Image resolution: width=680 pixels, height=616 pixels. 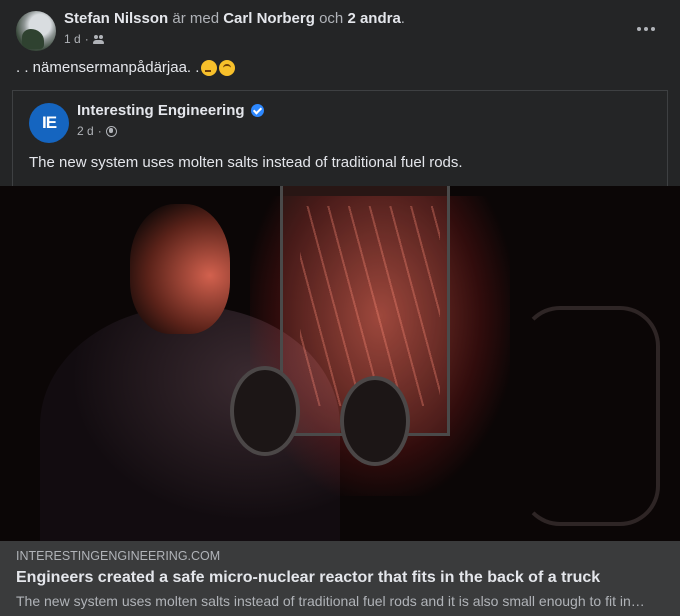 What do you see at coordinates (227, 68) in the screenshot?
I see `upside-down-face-emoji` at bounding box center [227, 68].